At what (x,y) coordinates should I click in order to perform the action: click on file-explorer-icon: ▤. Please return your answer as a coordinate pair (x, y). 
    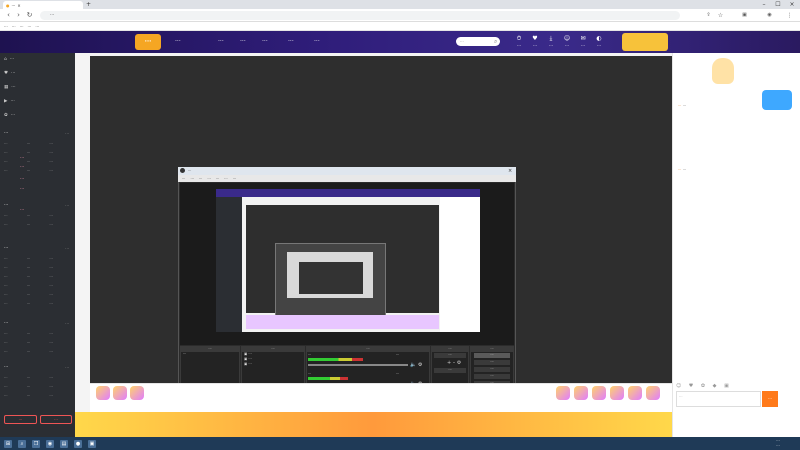
    Looking at the image, I should click on (64, 443).